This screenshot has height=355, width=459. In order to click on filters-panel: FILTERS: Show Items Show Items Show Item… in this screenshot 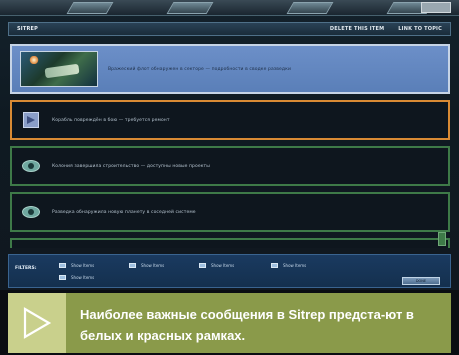, I will do `click(229, 271)`.